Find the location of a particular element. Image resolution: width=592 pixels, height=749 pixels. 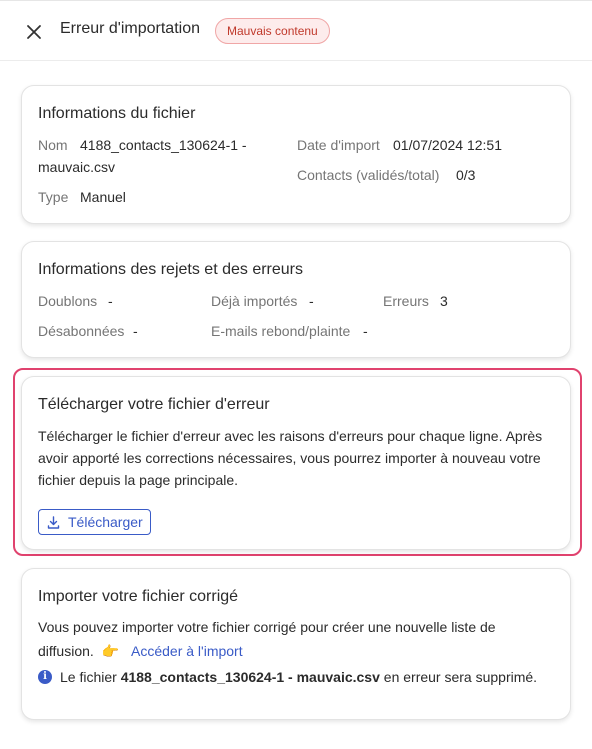

card-title: Importer votre fichier corrigé is located at coordinates (138, 596).